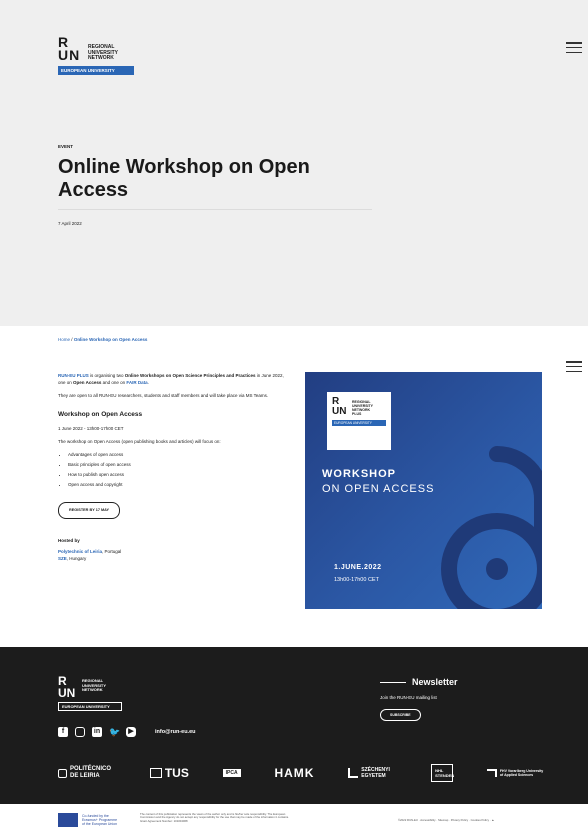 The width and height of the screenshot is (588, 837). I want to click on logo-bar: EUROPEAN UNIVERSITY, so click(96, 70).